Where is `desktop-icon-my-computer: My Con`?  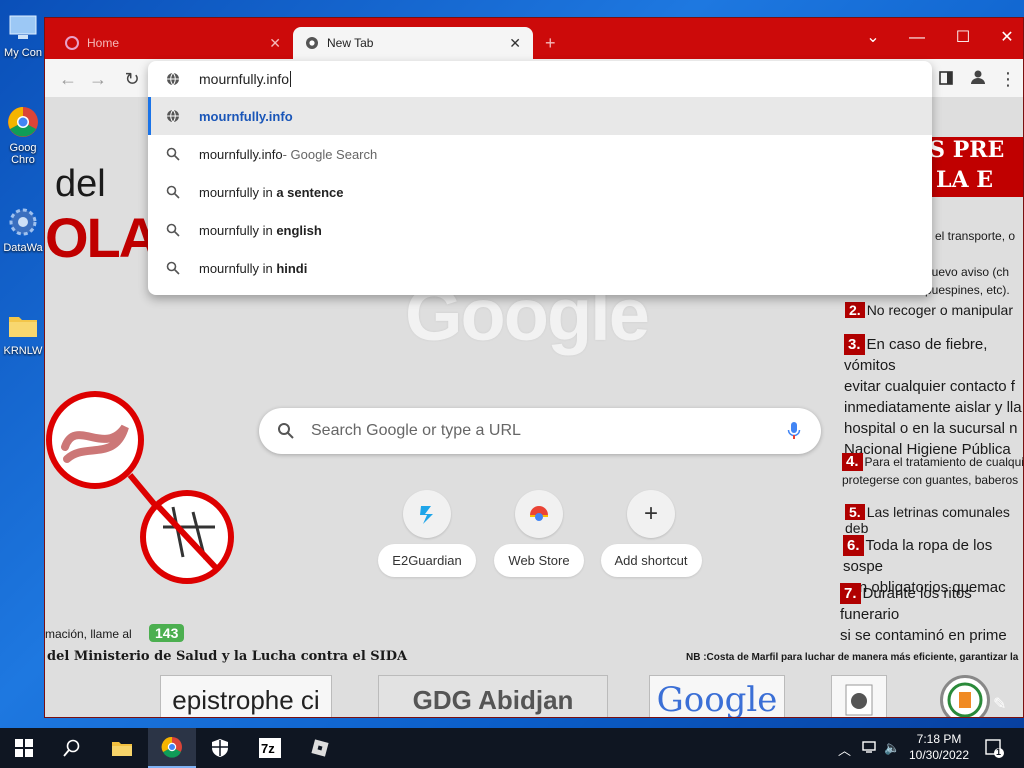
desktop-icon-my-computer: My Con is located at coordinates (23, 34).